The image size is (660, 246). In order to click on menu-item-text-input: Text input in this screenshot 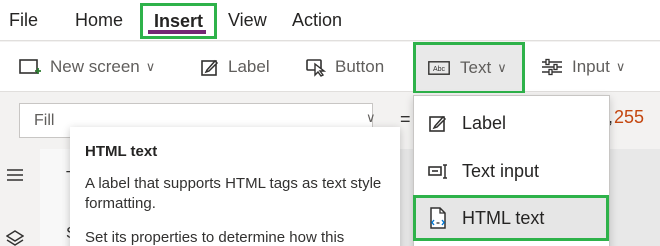, I will do `click(512, 171)`.